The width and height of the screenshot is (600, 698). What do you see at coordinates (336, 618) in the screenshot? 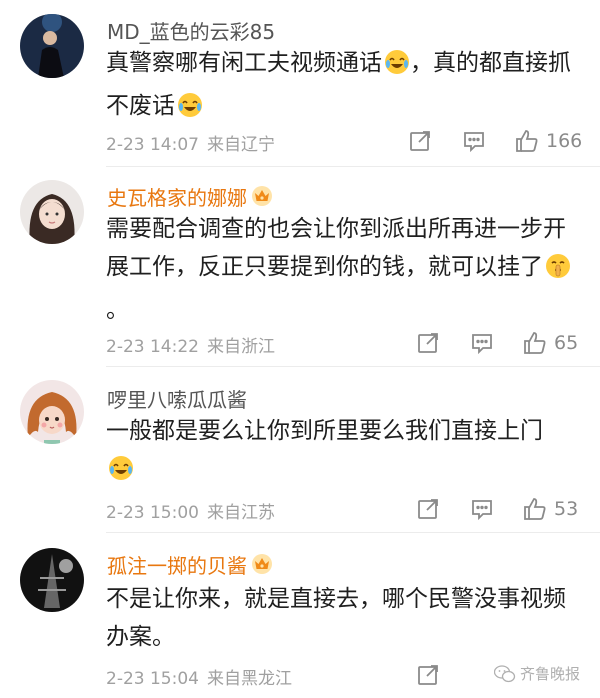
I see `comment-text-part: 不是让你来，就是直接去，哪个民警没事视频办案。` at bounding box center [336, 618].